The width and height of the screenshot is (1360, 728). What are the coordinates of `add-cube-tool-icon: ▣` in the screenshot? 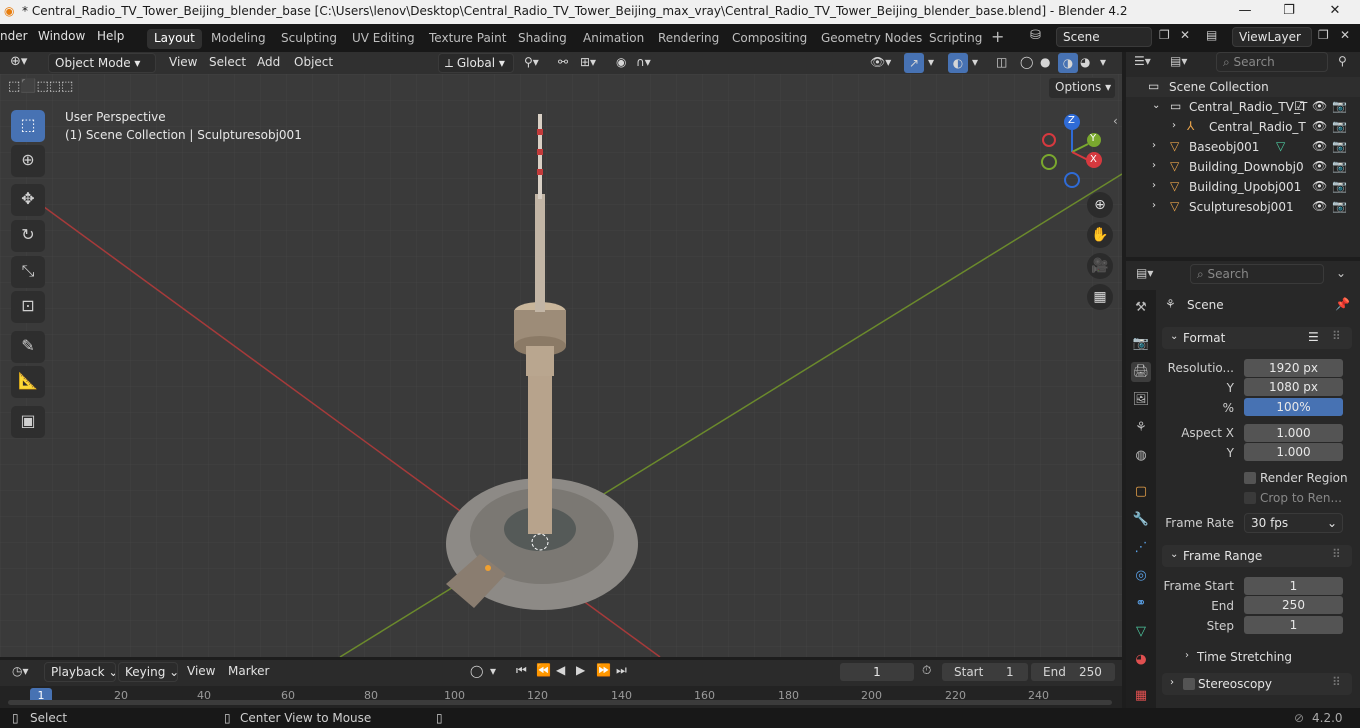 It's located at (28, 422).